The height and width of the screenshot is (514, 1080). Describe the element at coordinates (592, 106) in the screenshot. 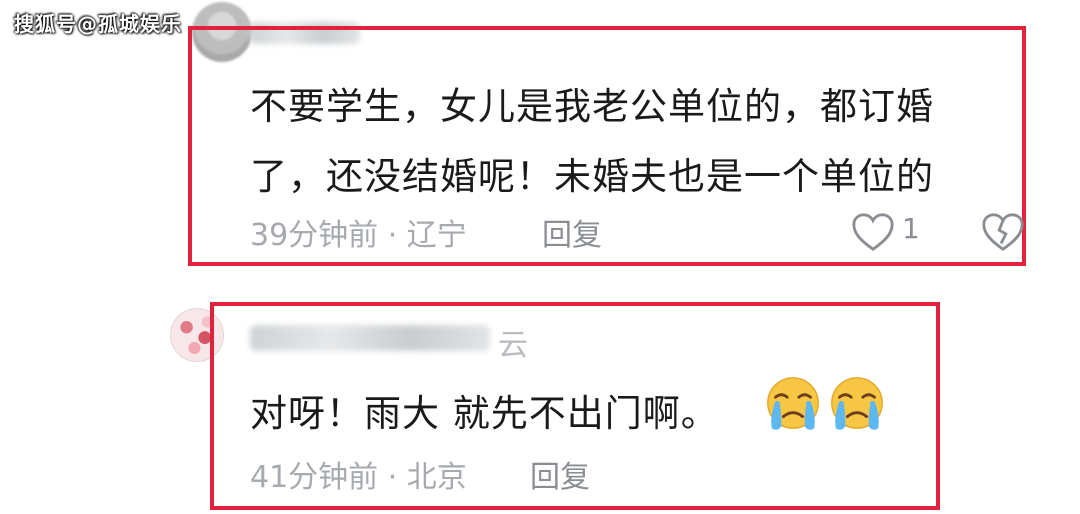

I see `comment-text-line: 不要学生，女儿是我老公单位的，都订婚` at that location.